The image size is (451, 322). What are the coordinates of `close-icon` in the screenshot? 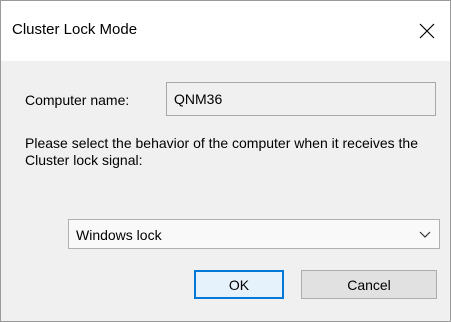 It's located at (427, 31).